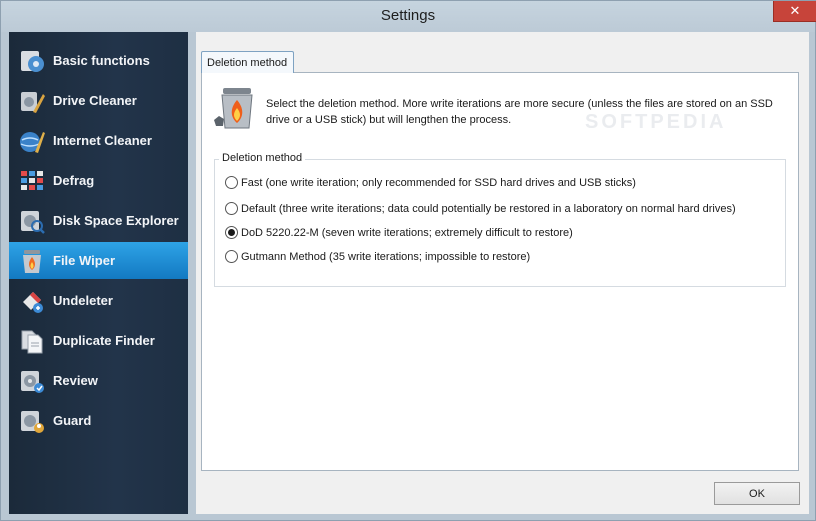 This screenshot has width=816, height=521. Describe the element at coordinates (98, 420) in the screenshot. I see `sidebar-item-guard: Guard` at that location.